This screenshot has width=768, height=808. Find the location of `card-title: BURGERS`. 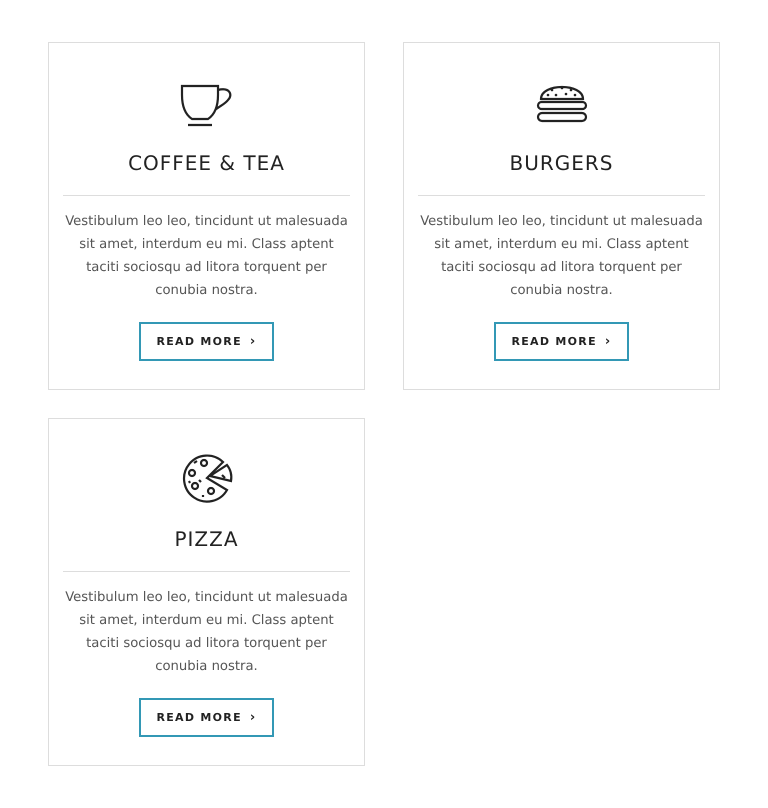

card-title: BURGERS is located at coordinates (562, 163).